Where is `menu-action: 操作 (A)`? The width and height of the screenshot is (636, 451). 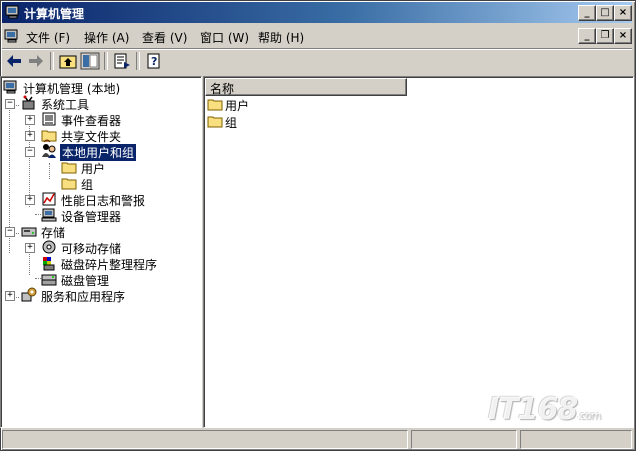 menu-action: 操作 (A) is located at coordinates (106, 37).